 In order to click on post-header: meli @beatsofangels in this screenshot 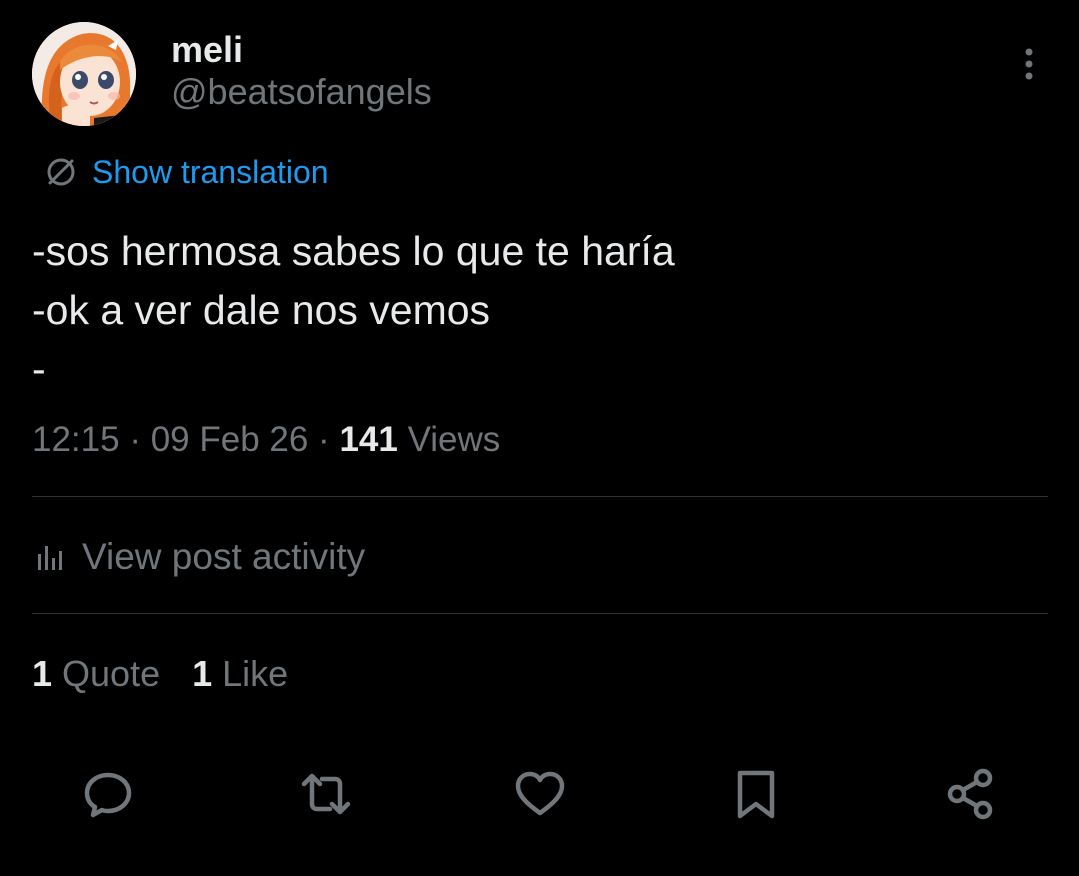, I will do `click(539, 75)`.